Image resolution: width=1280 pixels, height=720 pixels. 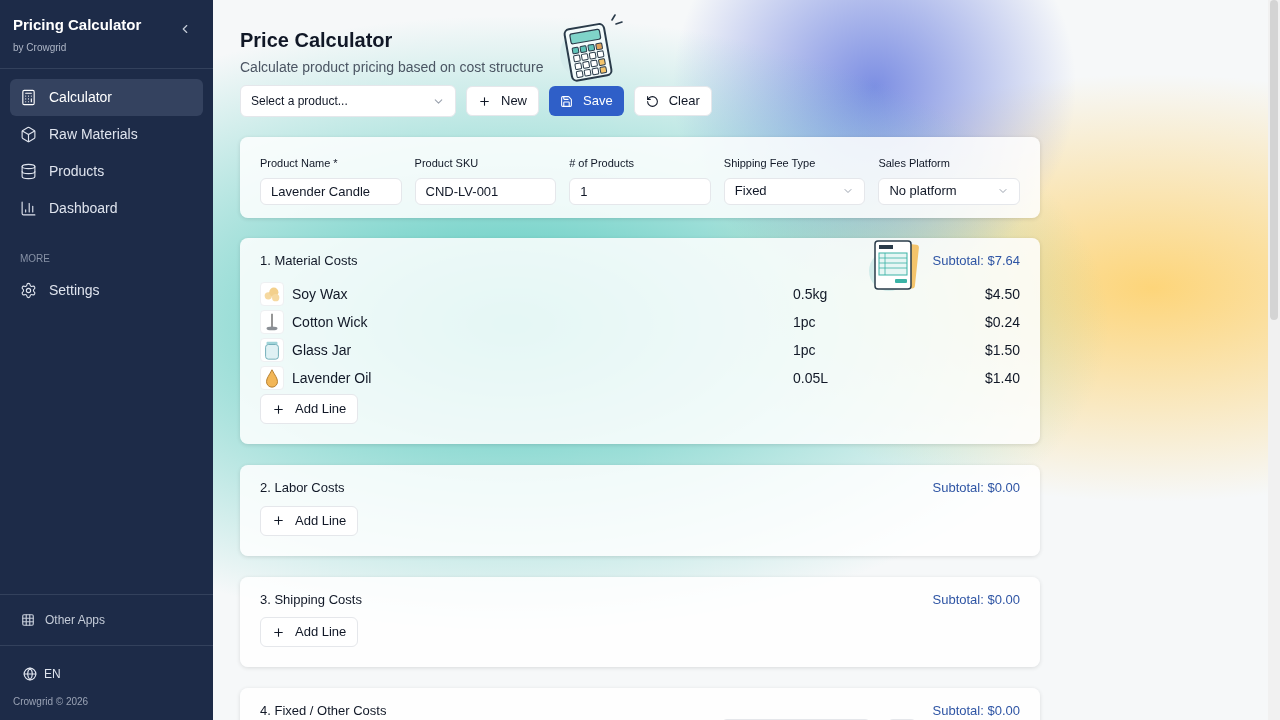 What do you see at coordinates (323, 711) in the screenshot?
I see `section-title: 4. Fixed / Other Costs` at bounding box center [323, 711].